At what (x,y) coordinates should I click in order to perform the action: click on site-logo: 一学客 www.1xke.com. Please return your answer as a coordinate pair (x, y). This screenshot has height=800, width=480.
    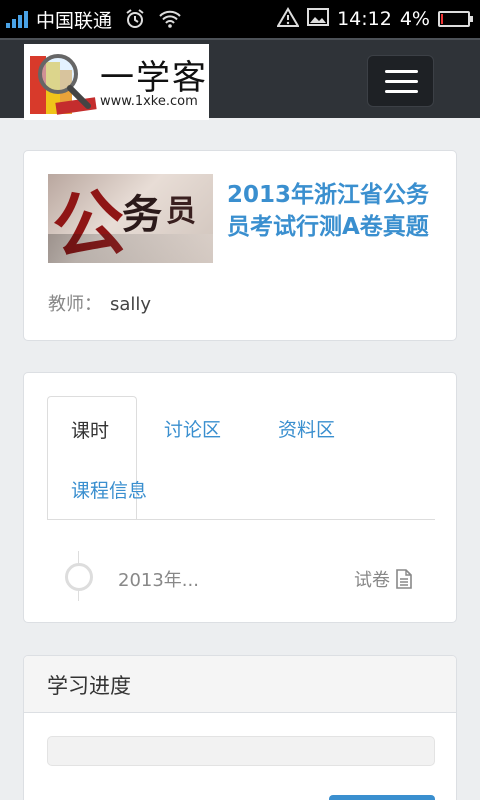
    Looking at the image, I should click on (116, 82).